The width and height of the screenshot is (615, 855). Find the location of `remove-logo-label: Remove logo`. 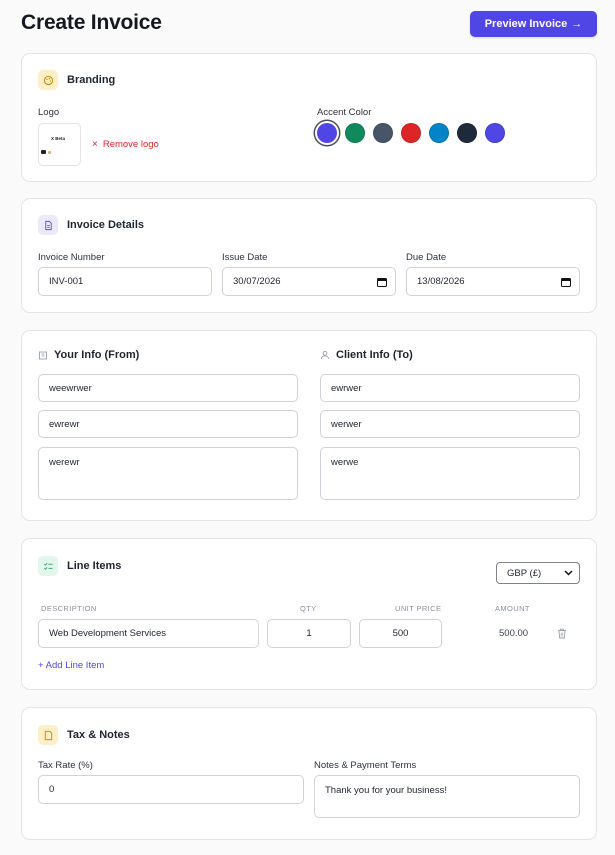

remove-logo-label: Remove logo is located at coordinates (130, 144).